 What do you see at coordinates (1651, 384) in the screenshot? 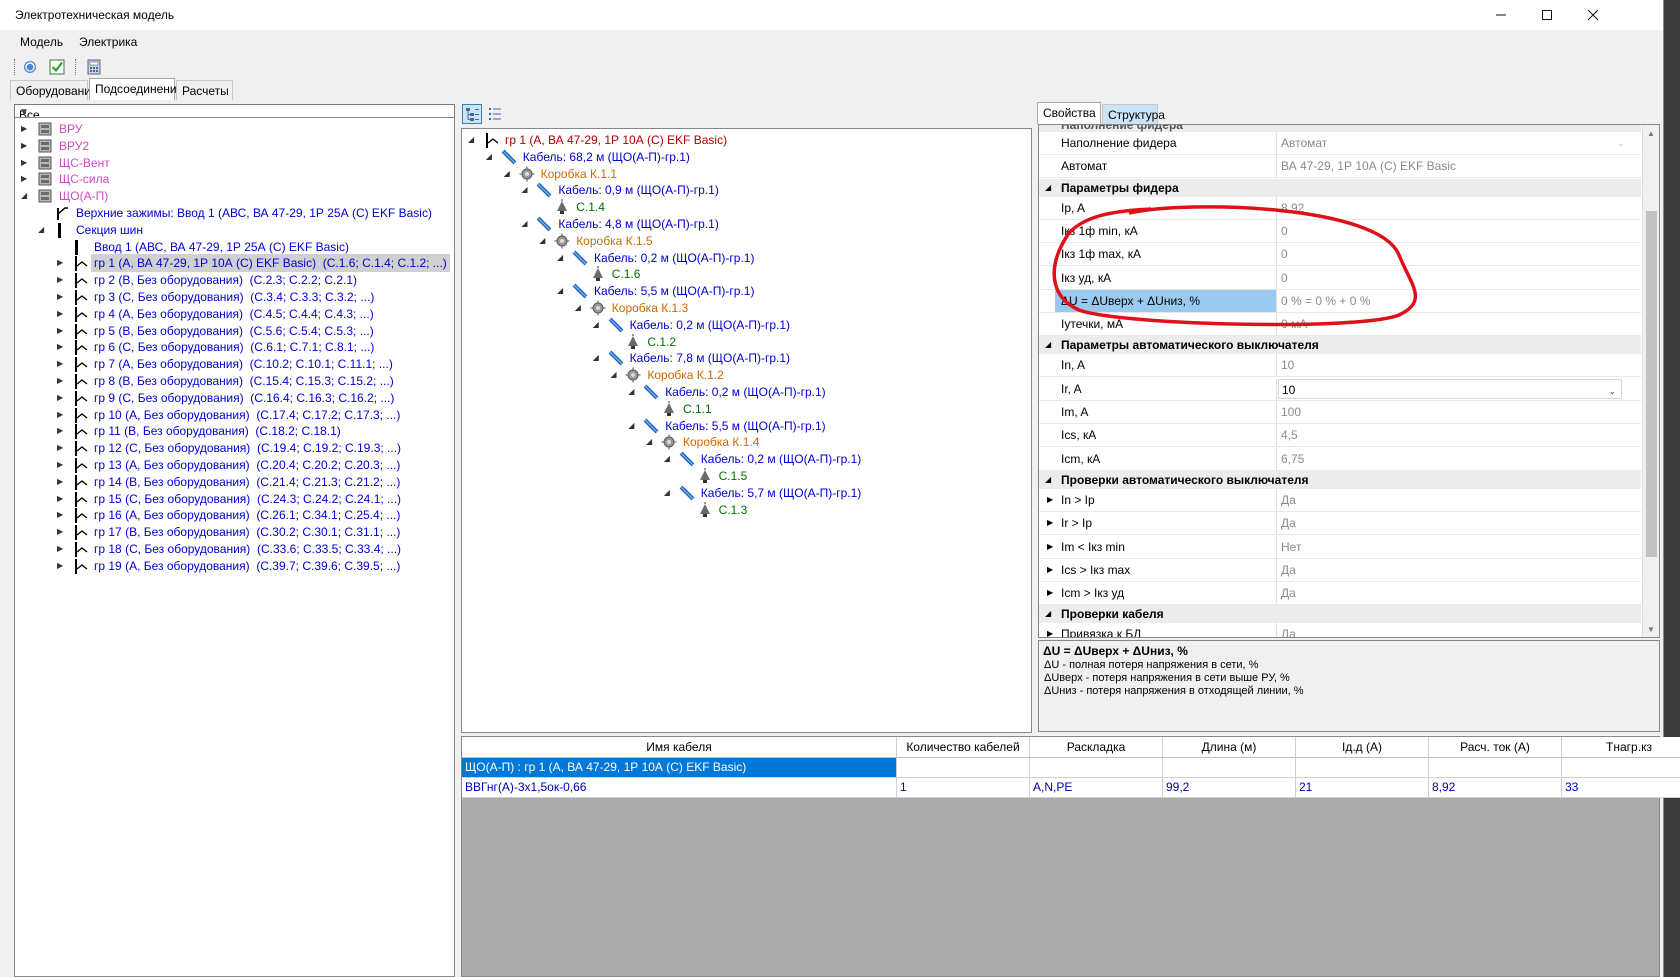
I see `scroll-thumb` at bounding box center [1651, 384].